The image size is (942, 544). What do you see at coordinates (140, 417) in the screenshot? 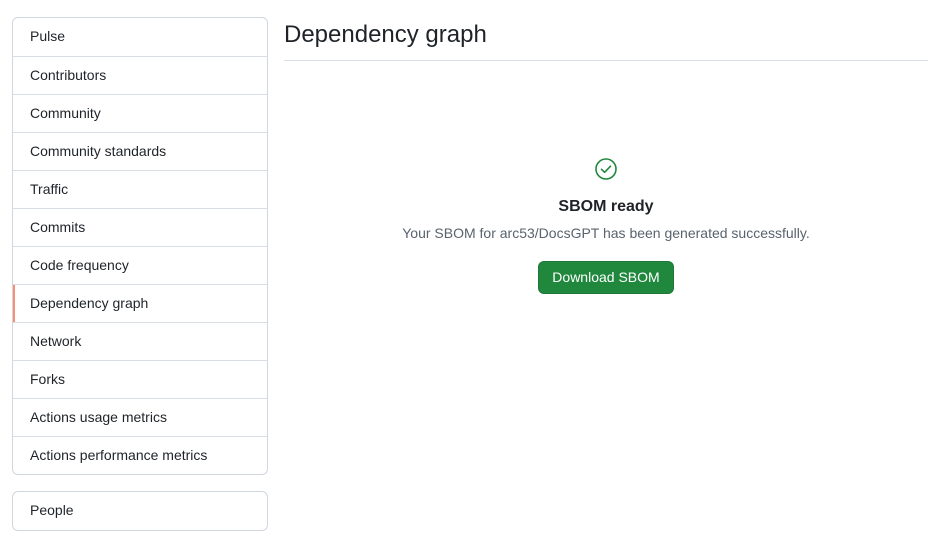
I see `sidebar-item-actions-usage-metrics: Actions usage metrics` at bounding box center [140, 417].